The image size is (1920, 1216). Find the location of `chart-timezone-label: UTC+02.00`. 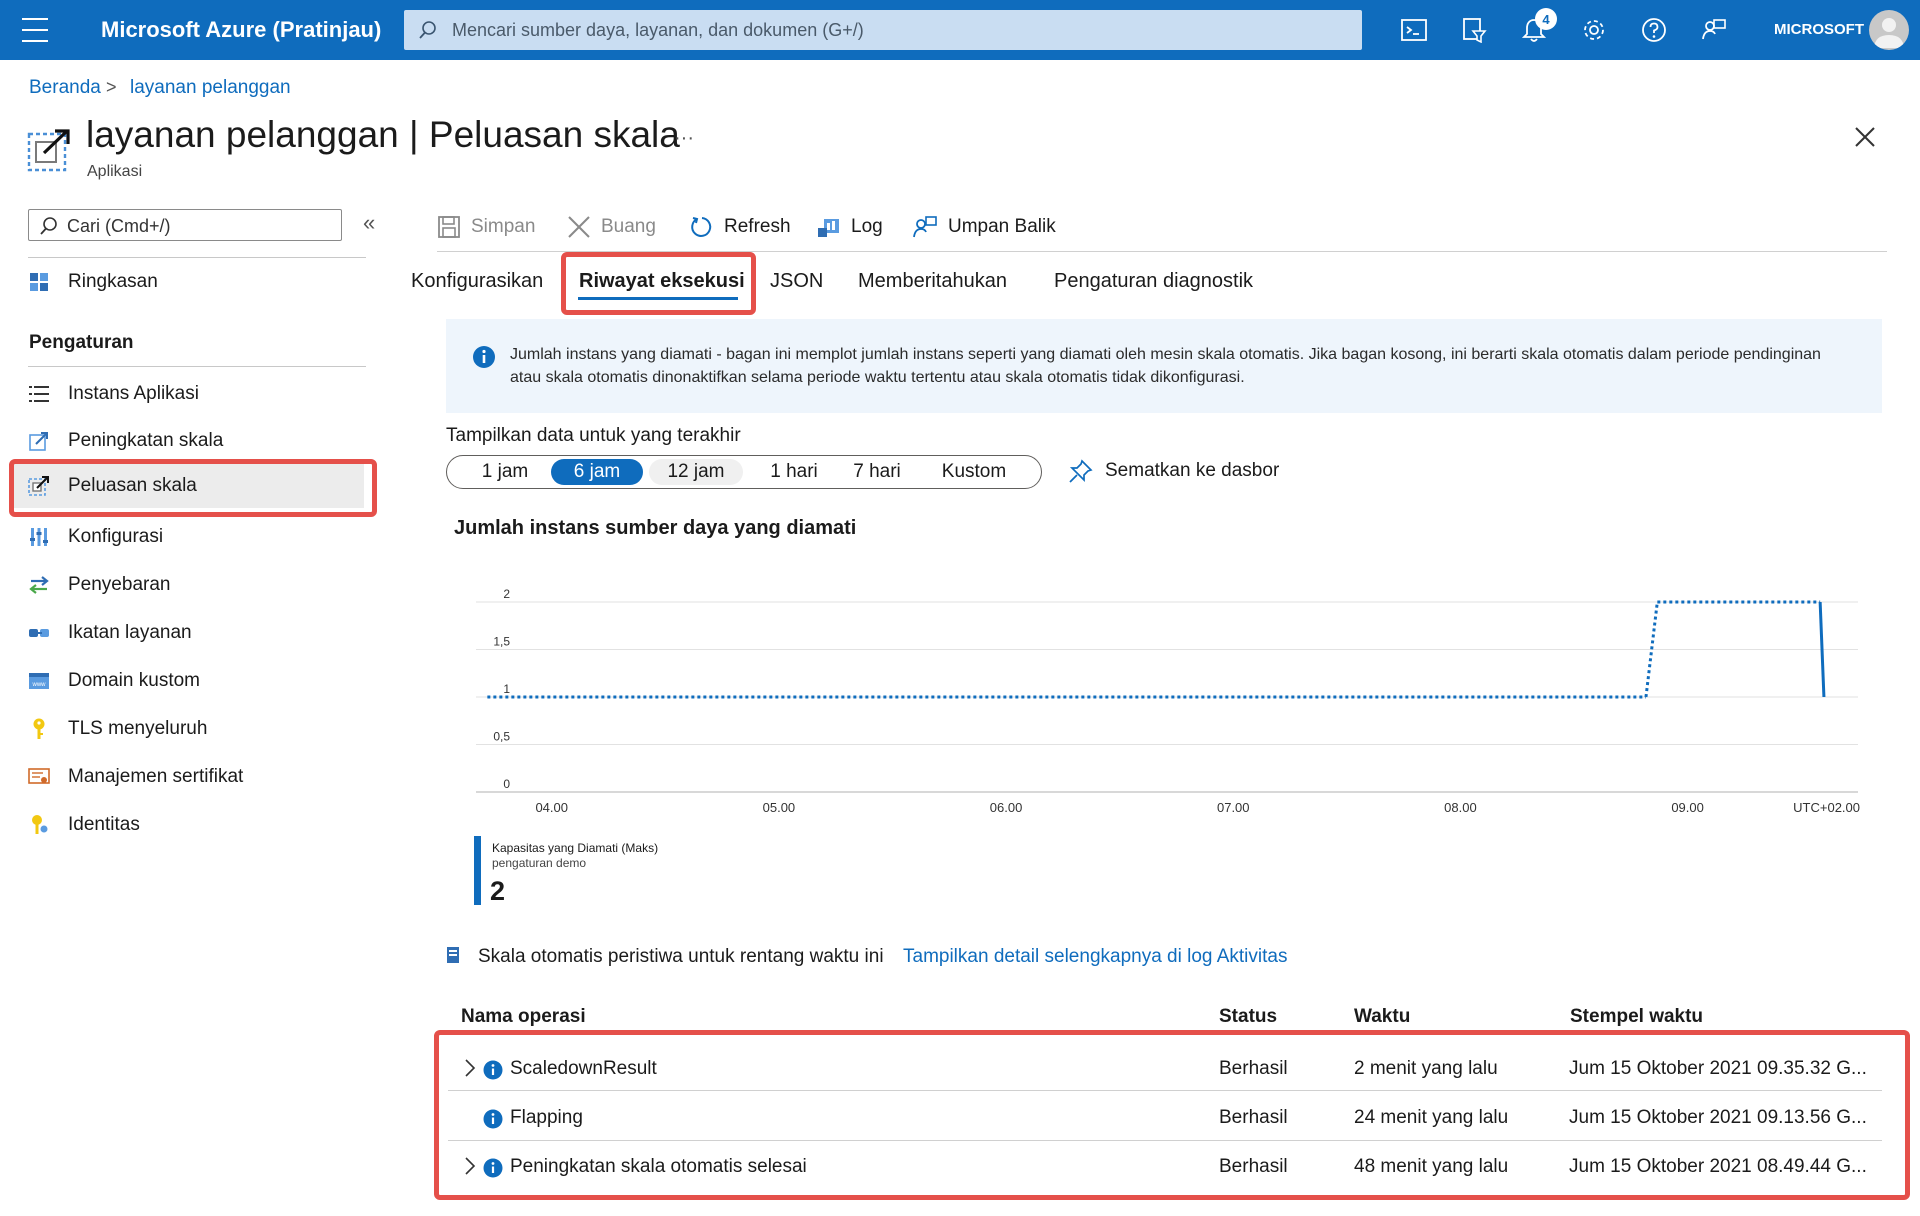

chart-timezone-label: UTC+02.00 is located at coordinates (1826, 807).